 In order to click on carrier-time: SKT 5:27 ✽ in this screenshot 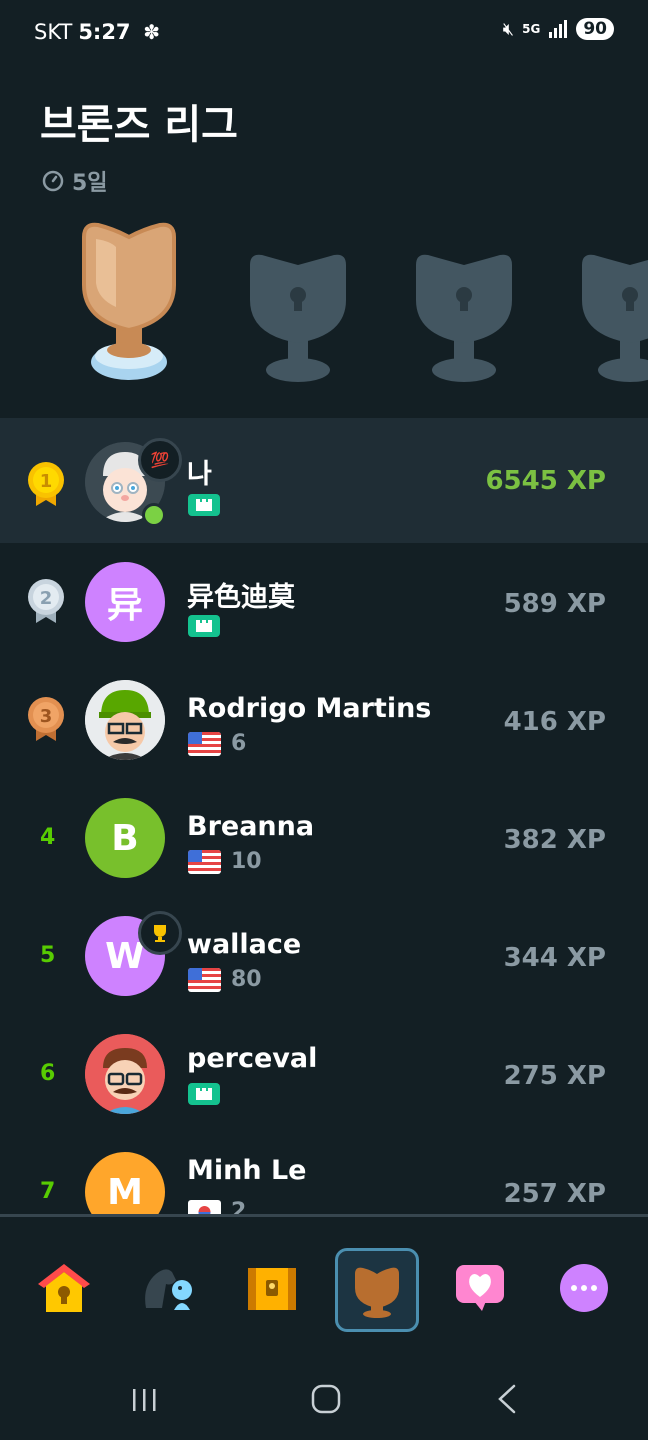, I will do `click(97, 32)`.